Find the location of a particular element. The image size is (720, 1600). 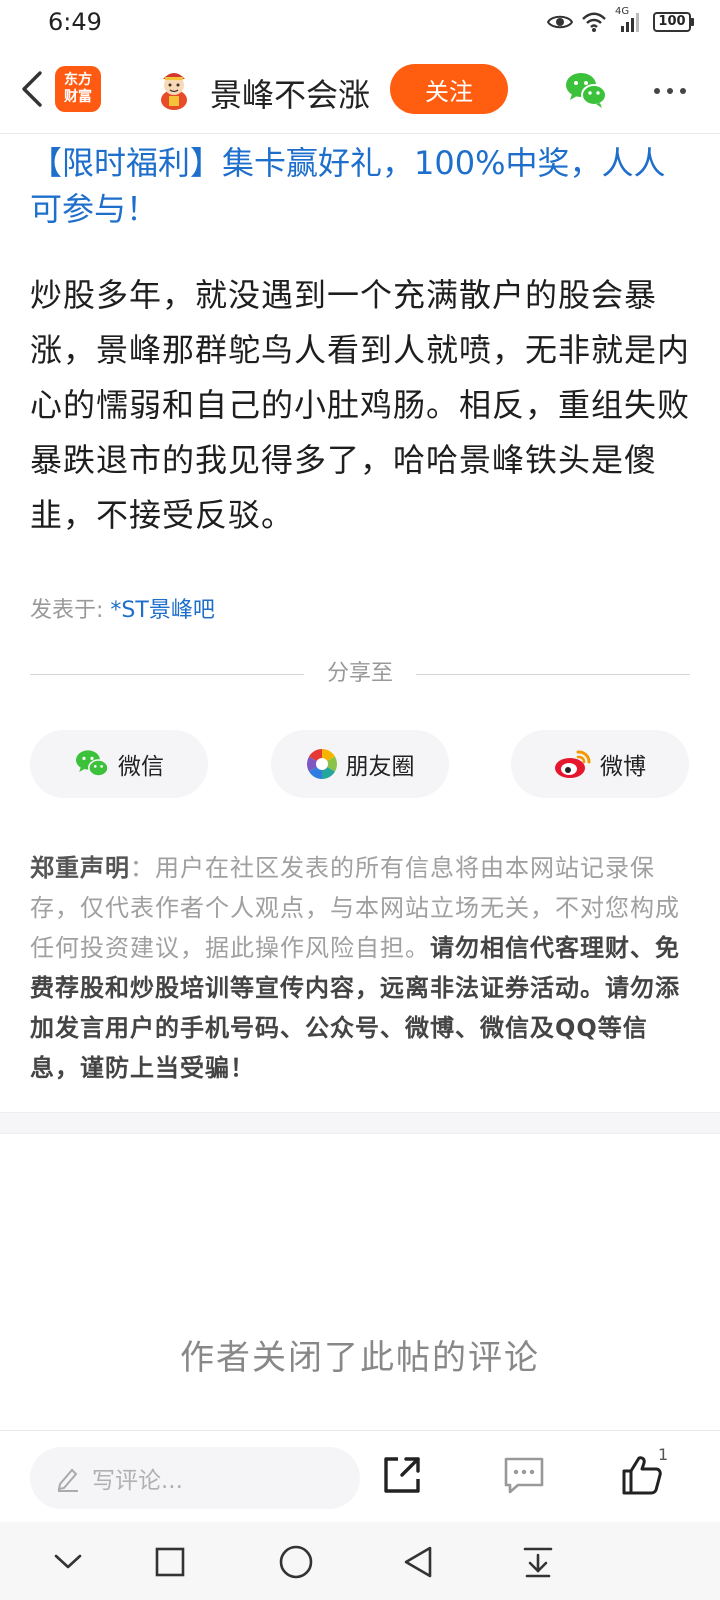

back-nav-icon is located at coordinates (418, 1562).